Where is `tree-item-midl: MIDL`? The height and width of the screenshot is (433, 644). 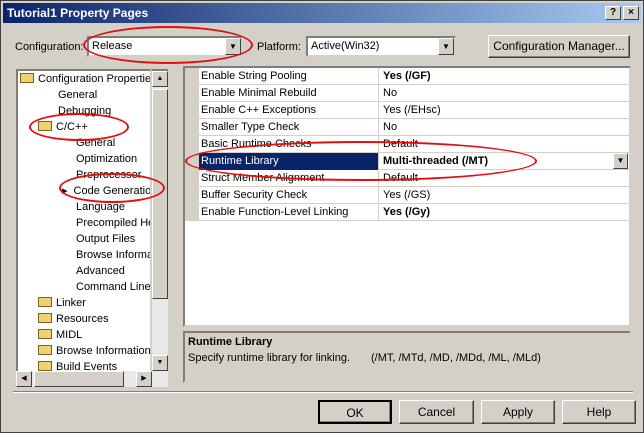 tree-item-midl: MIDL is located at coordinates (60, 335).